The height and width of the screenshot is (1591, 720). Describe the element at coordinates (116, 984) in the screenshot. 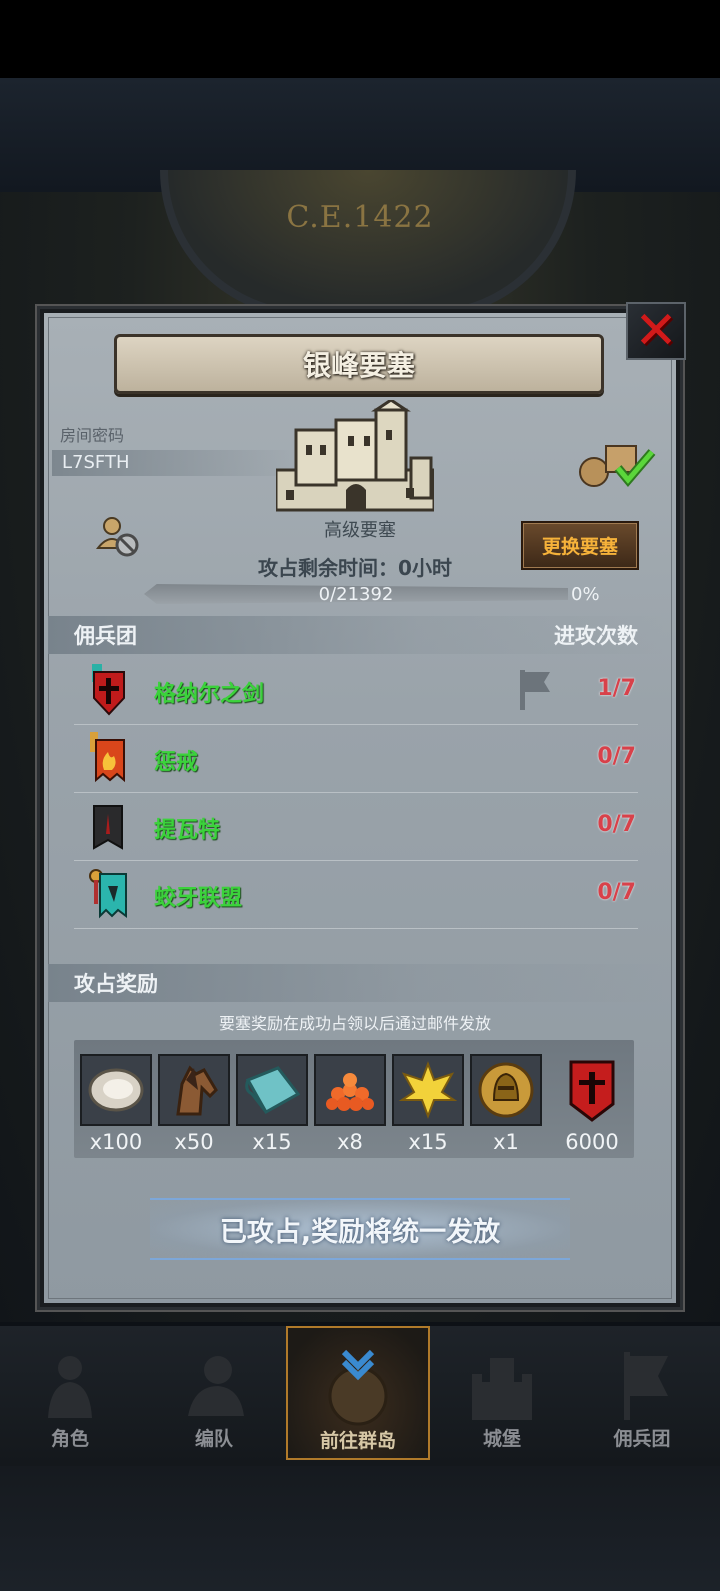

I see `rewards-header-label: 攻占奖励` at that location.